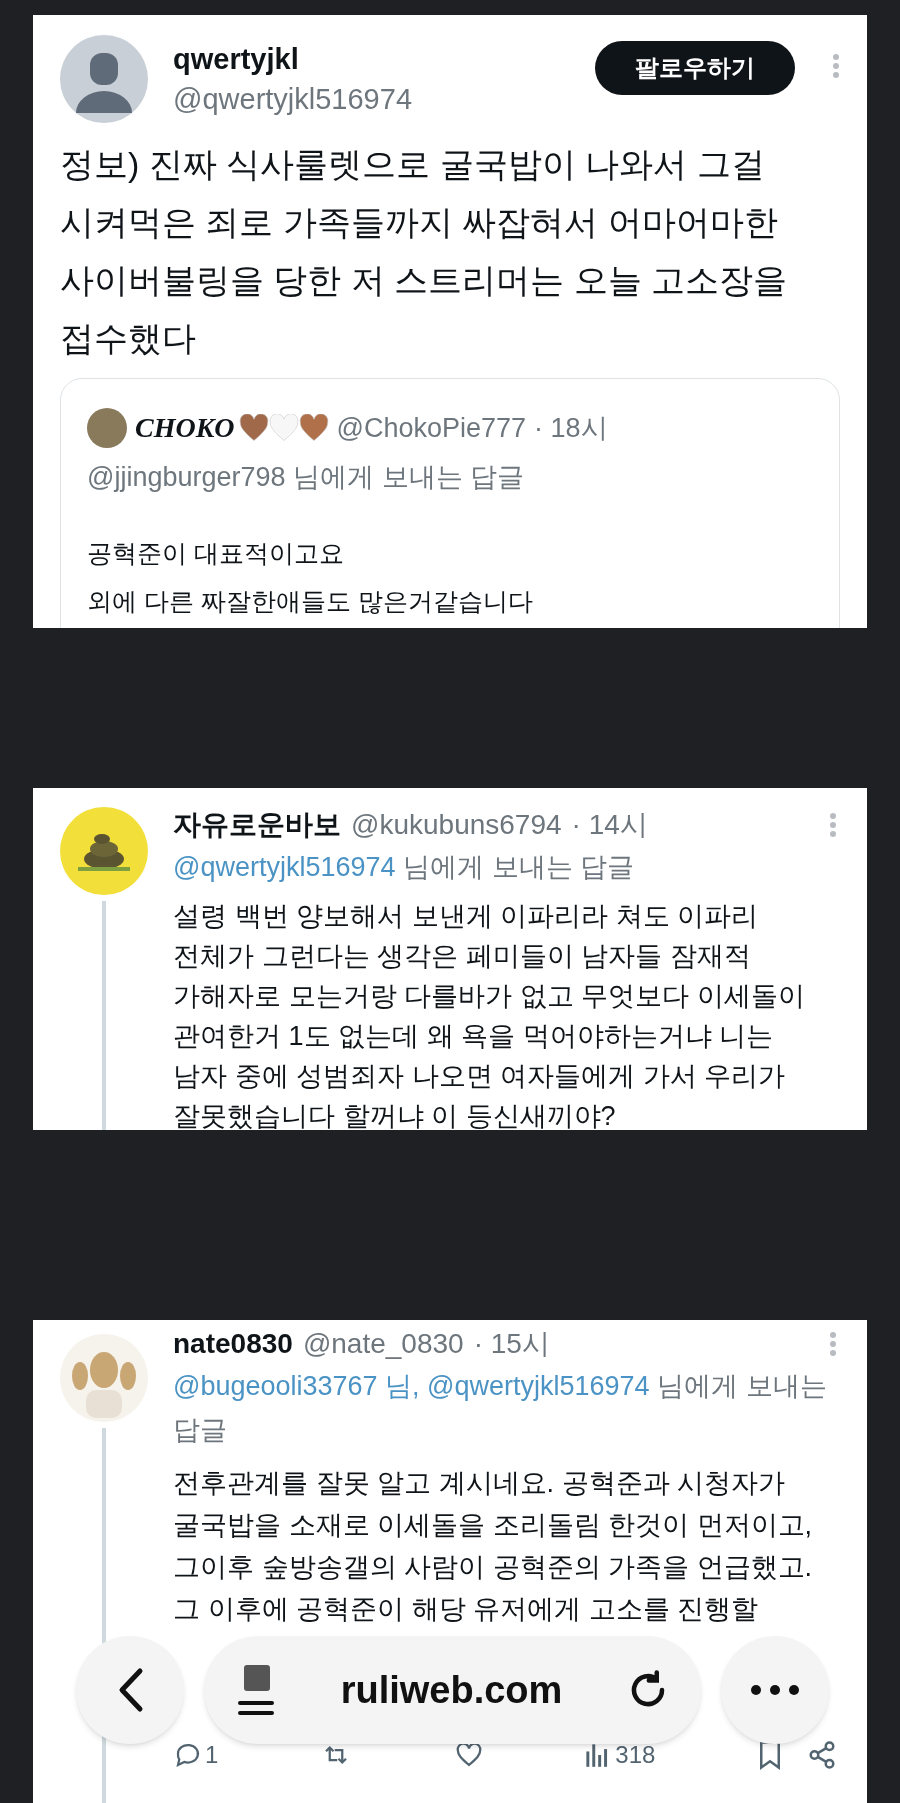 The image size is (900, 1803). I want to click on reply-context: @bugeooli33767 님, @qwertyjkl516974 님에게 보내는 답글, so click(500, 1408).